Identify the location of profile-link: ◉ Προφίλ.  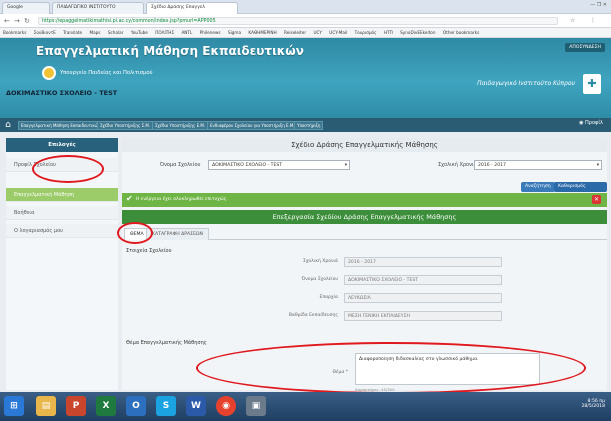
(591, 123).